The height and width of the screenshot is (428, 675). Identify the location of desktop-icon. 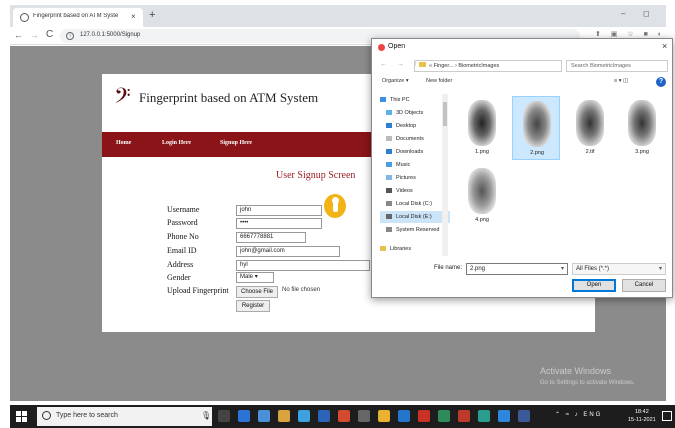
(389, 126).